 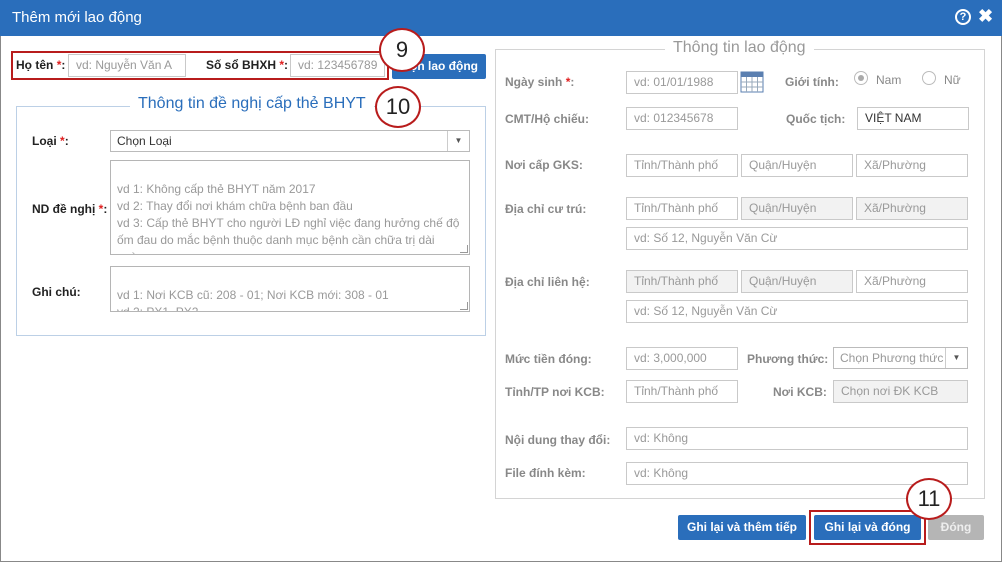 I want to click on noi-kcb-label: Nơi KCB:, so click(x=800, y=392).